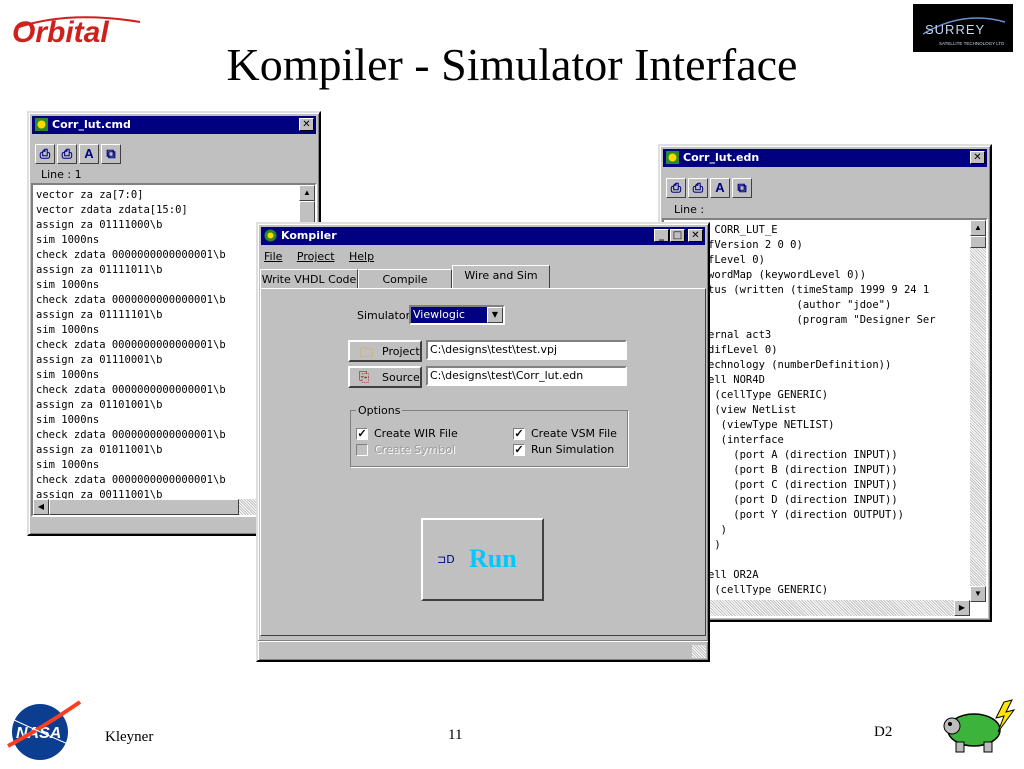  Describe the element at coordinates (699, 651) in the screenshot. I see `resize-grip` at that location.